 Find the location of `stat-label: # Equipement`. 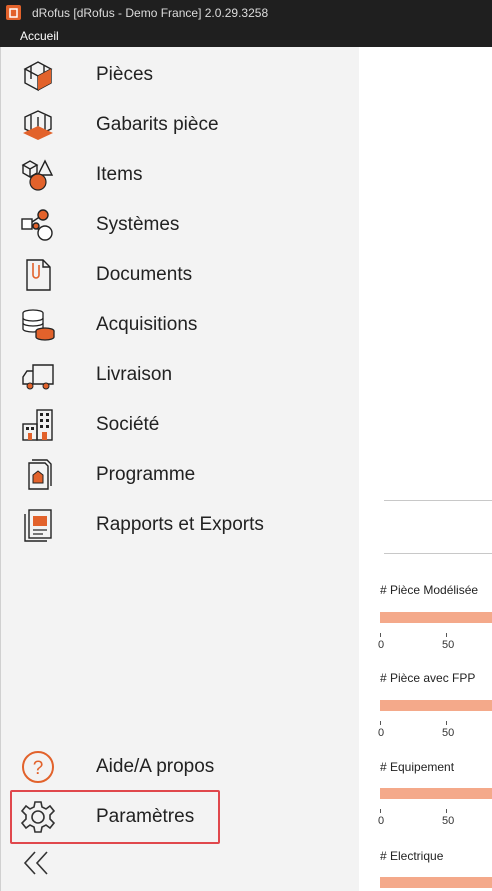

stat-label: # Equipement is located at coordinates (417, 767).